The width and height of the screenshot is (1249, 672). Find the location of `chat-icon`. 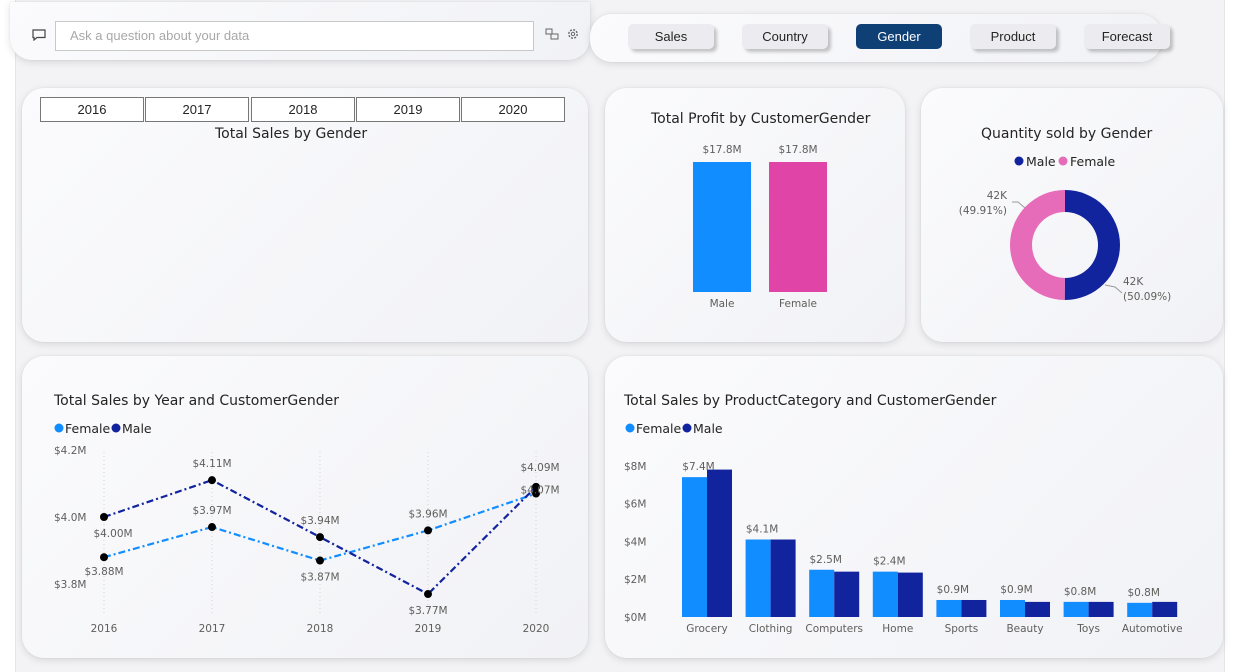

chat-icon is located at coordinates (39, 35).